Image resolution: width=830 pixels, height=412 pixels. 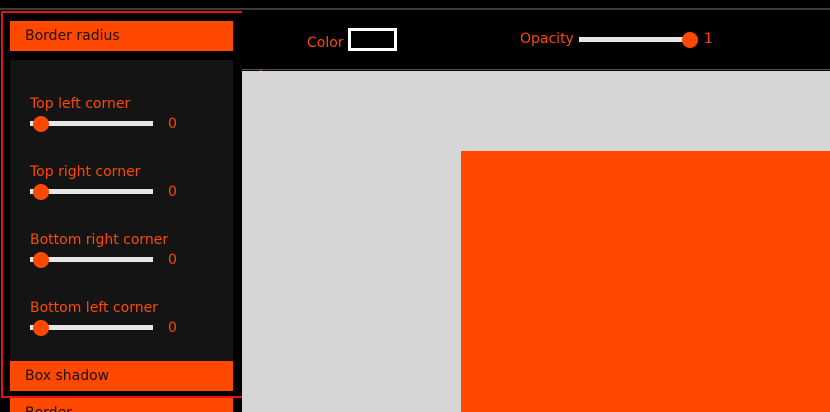 I want to click on top-toolbar: Color Opacity 1, so click(x=536, y=40).